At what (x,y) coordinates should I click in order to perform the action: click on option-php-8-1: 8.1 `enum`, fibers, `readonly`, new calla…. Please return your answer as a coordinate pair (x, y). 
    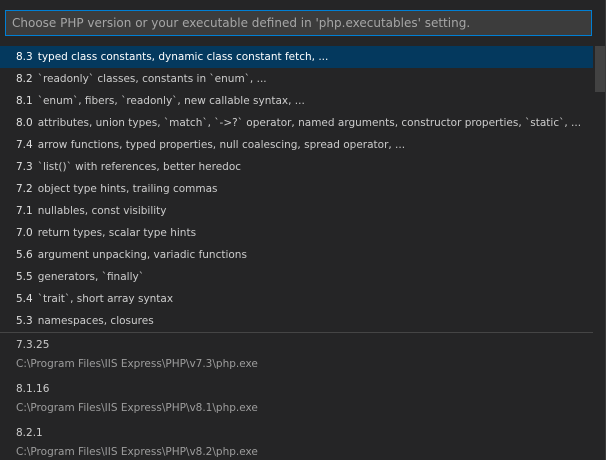
    Looking at the image, I should click on (296, 101).